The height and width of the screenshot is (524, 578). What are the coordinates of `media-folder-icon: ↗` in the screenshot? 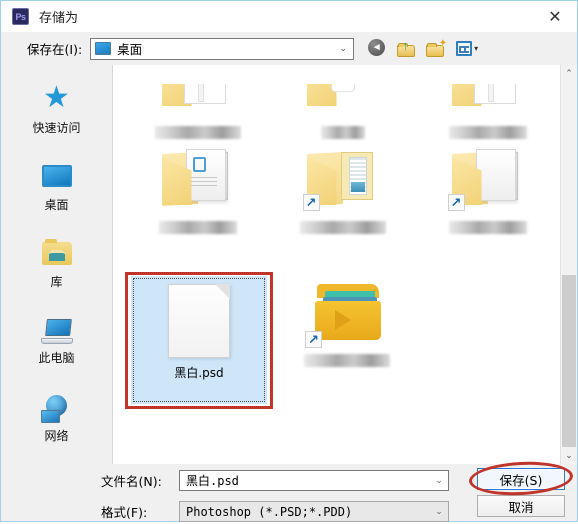 It's located at (344, 314).